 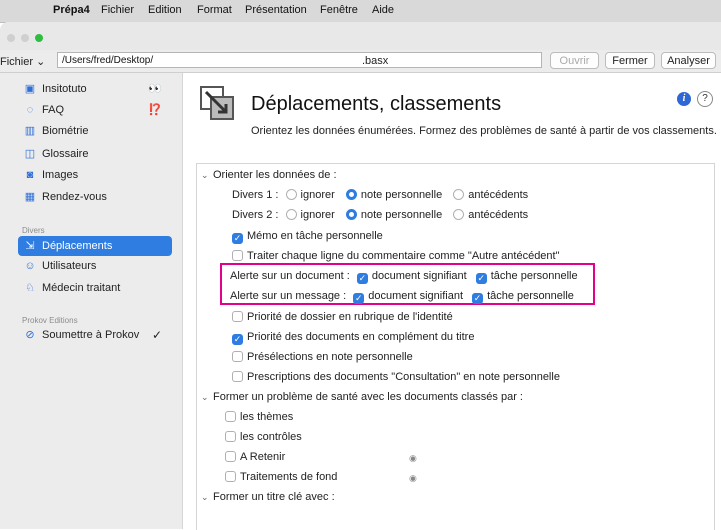 I want to click on alerte-msg-tache-checkbox: ✓, so click(x=478, y=298).